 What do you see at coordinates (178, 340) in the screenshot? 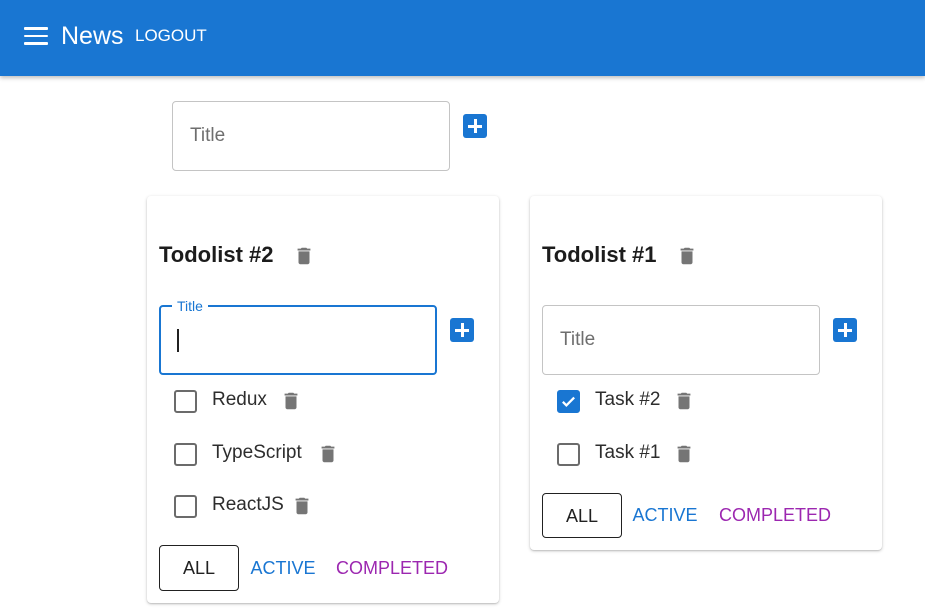
I see `text-caret` at bounding box center [178, 340].